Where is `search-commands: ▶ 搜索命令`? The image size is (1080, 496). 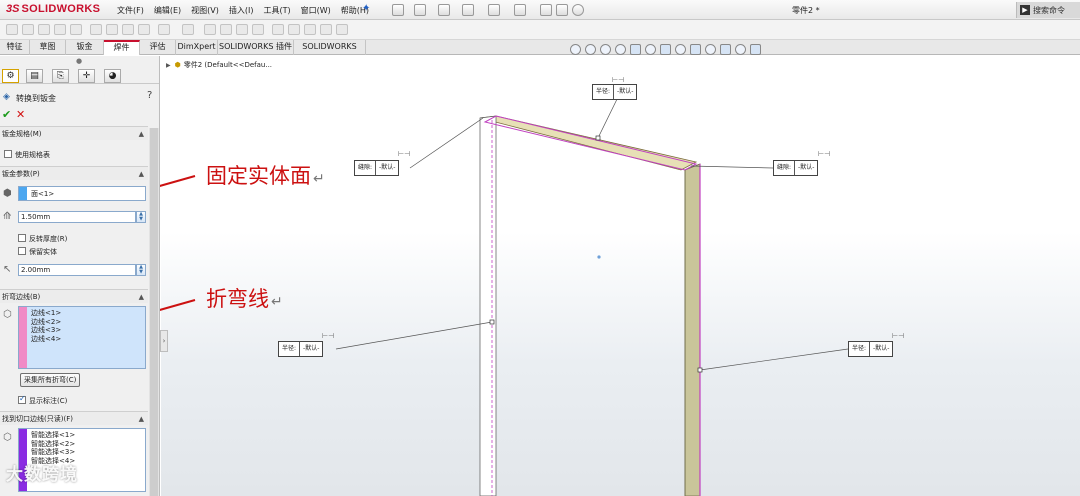 search-commands: ▶ 搜索命令 is located at coordinates (1048, 10).